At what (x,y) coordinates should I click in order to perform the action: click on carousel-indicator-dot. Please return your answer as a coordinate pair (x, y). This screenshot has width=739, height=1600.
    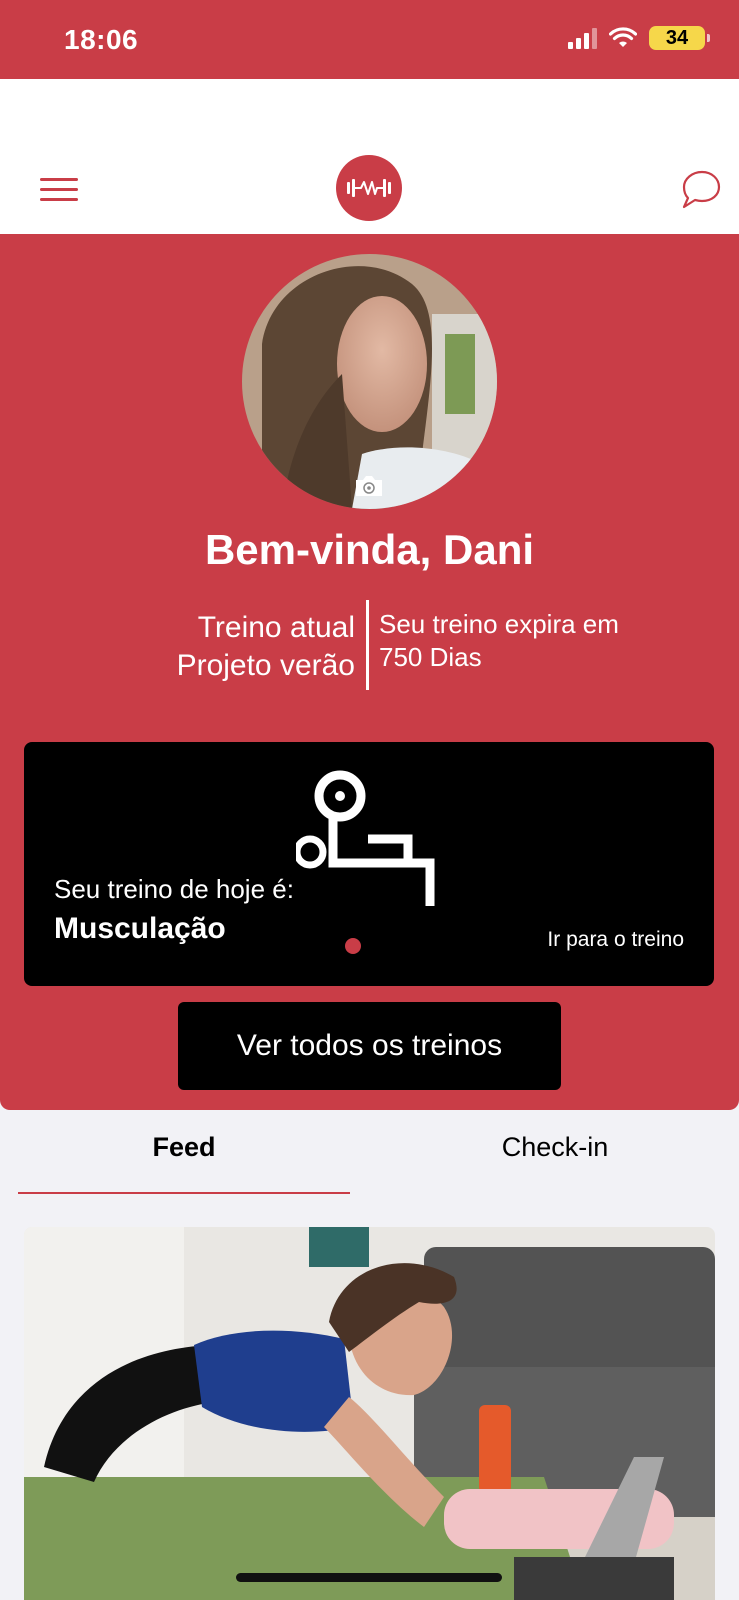
    Looking at the image, I should click on (353, 946).